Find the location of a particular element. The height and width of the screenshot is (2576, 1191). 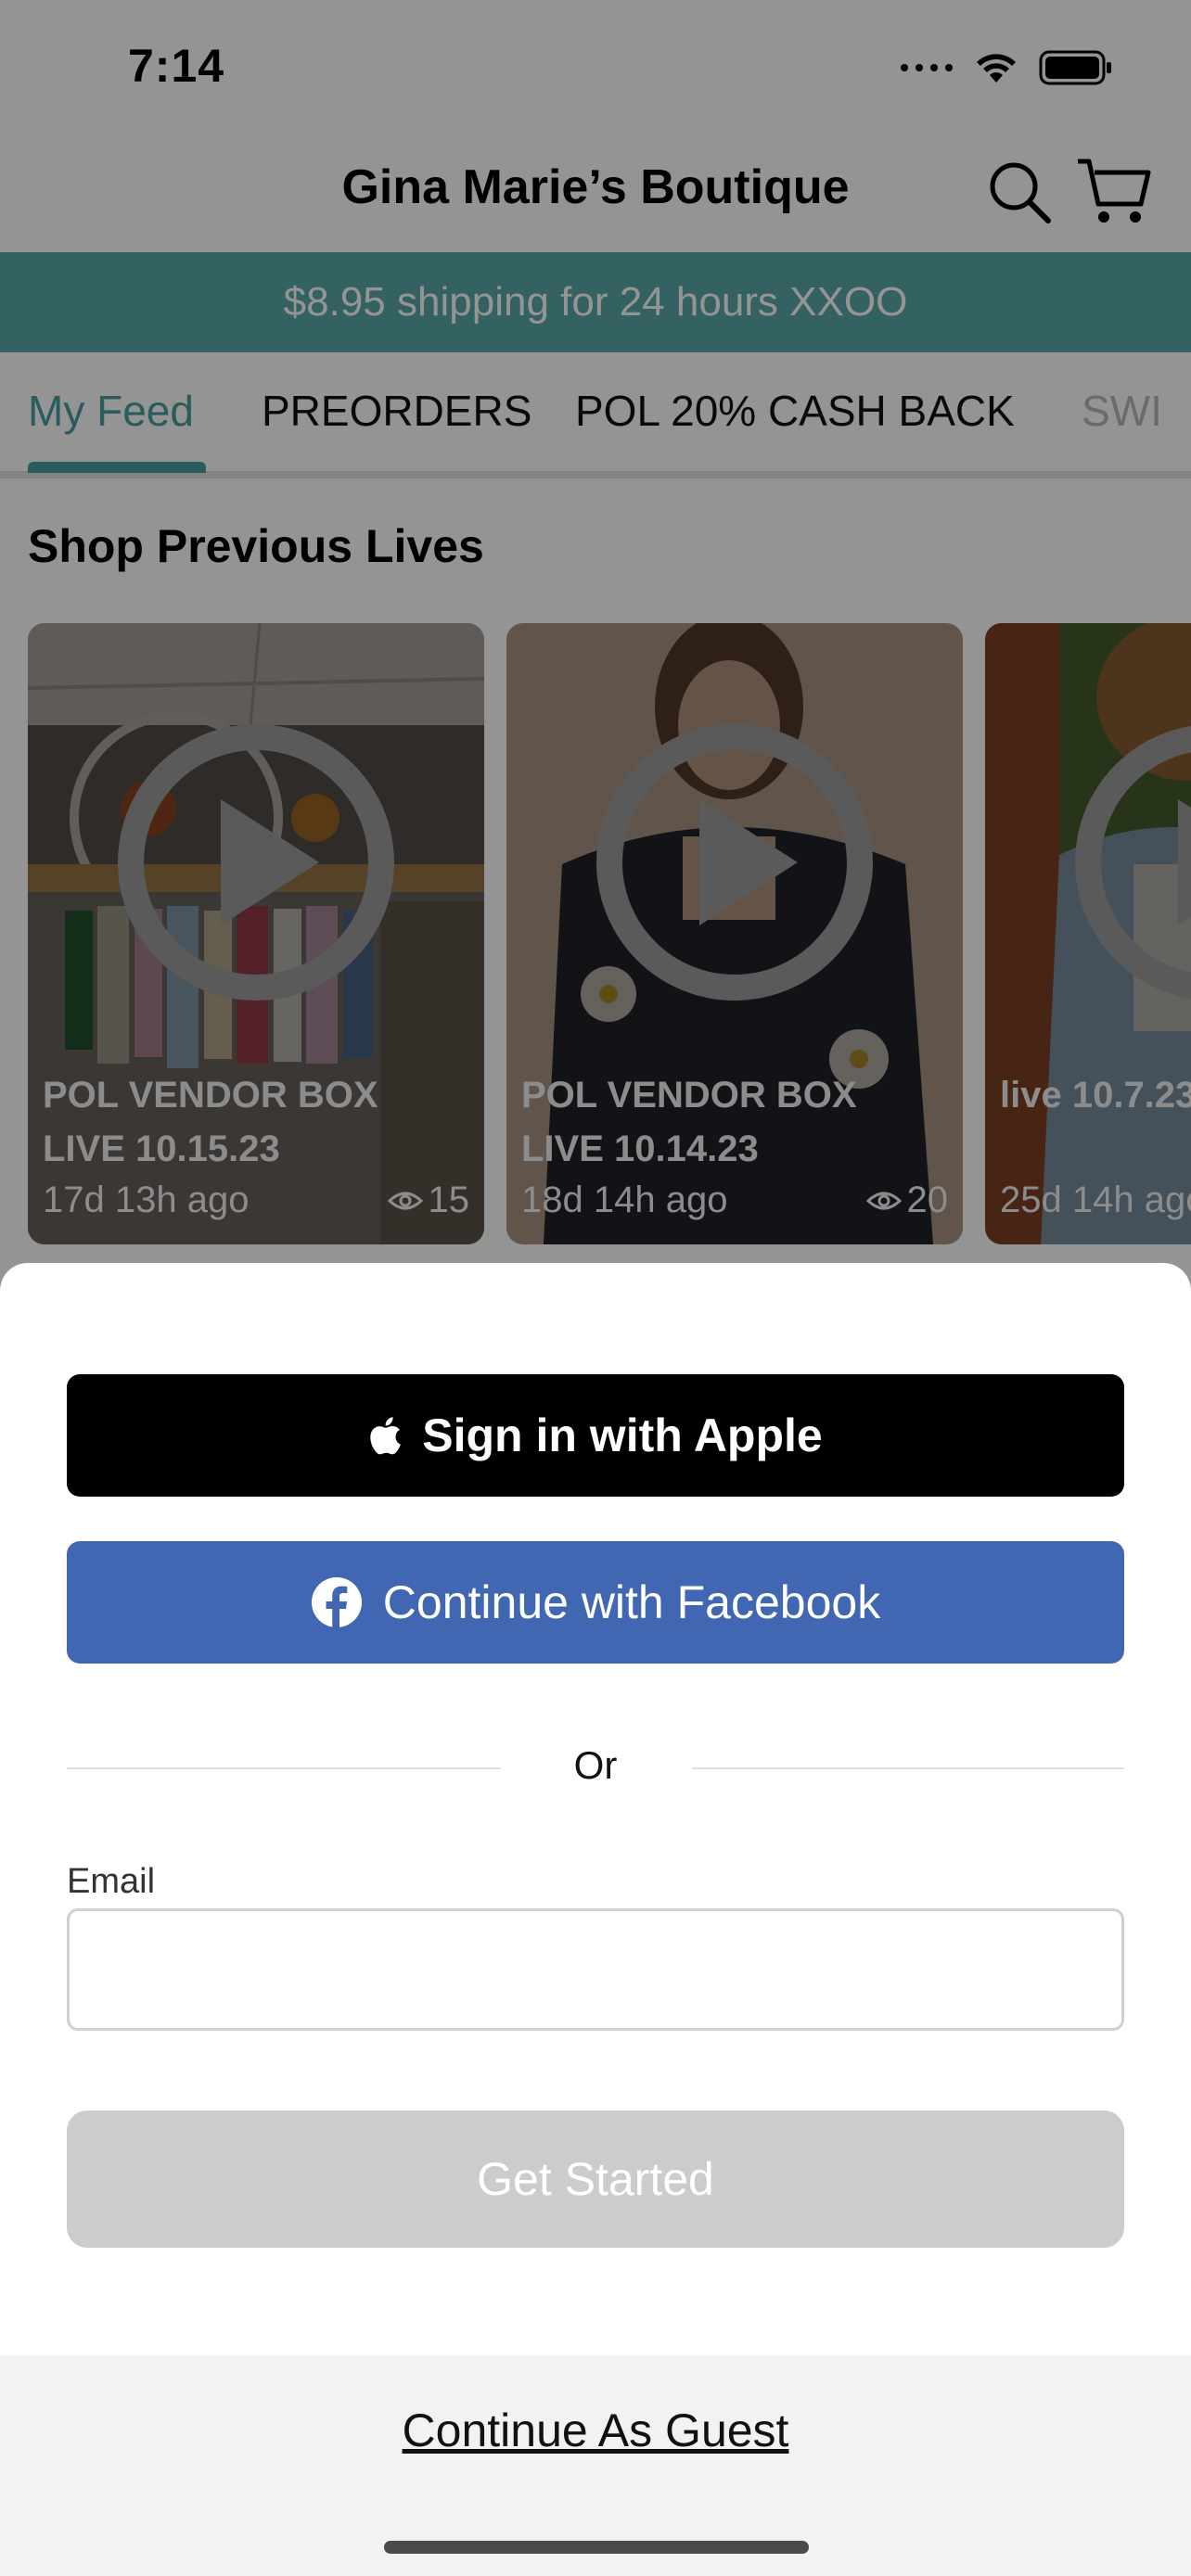

sign-in-with-apple-button: Sign in with Apple is located at coordinates (595, 1435).